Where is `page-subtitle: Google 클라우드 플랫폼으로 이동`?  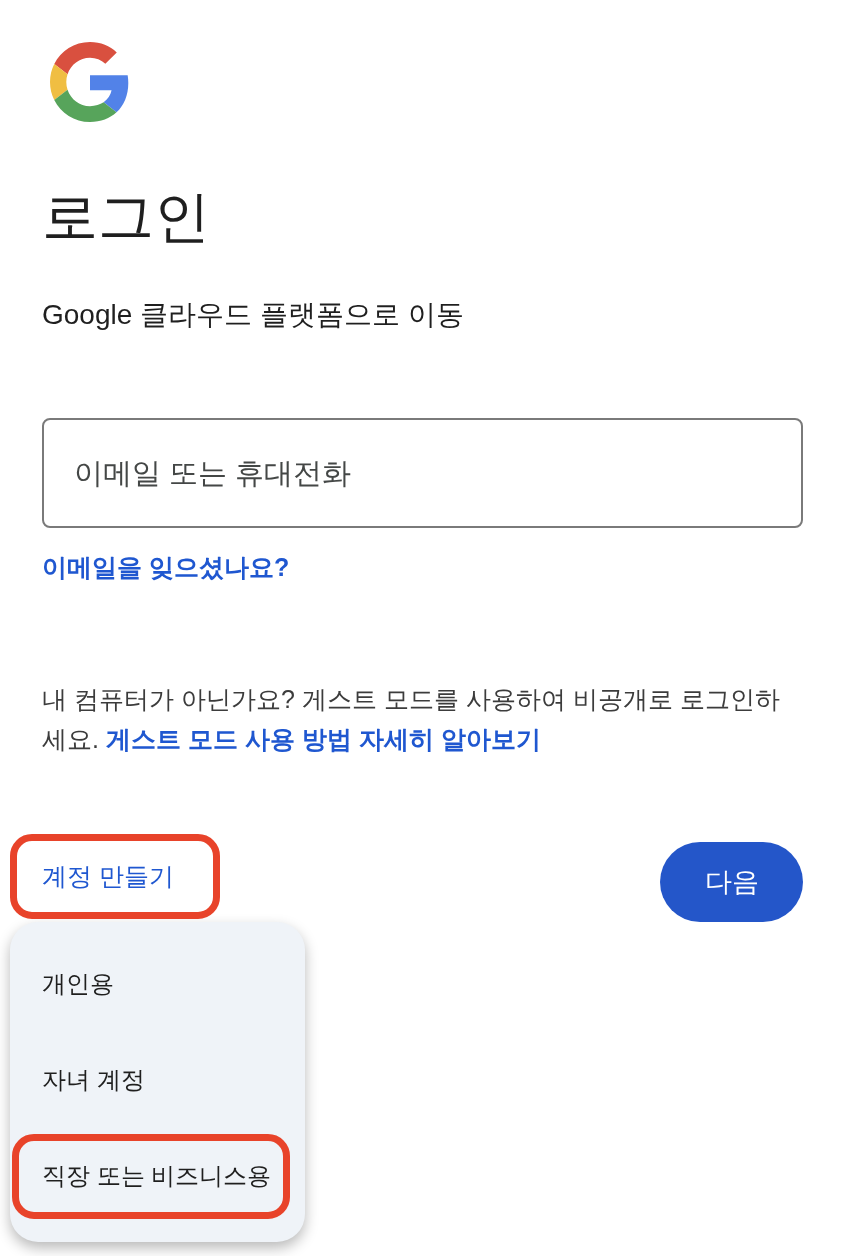
page-subtitle: Google 클라우드 플랫폼으로 이동 is located at coordinates (253, 315).